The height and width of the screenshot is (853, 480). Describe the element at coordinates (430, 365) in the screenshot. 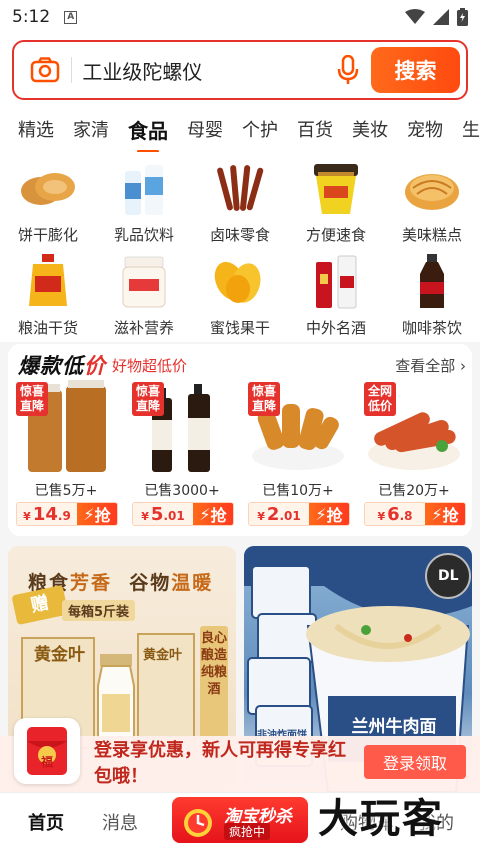

I see `view-all-link: 查看全部 ›` at that location.